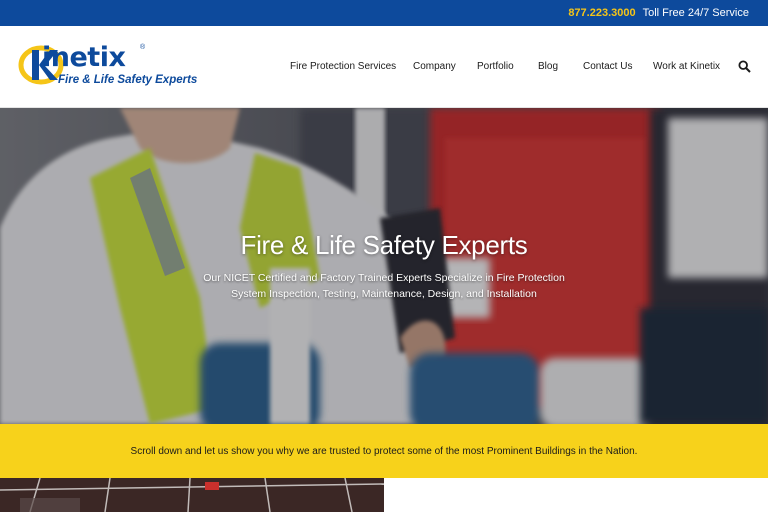 Image resolution: width=768 pixels, height=512 pixels. Describe the element at coordinates (695, 13) in the screenshot. I see `tollfree-text: Toll Free 24/7 Service` at that location.